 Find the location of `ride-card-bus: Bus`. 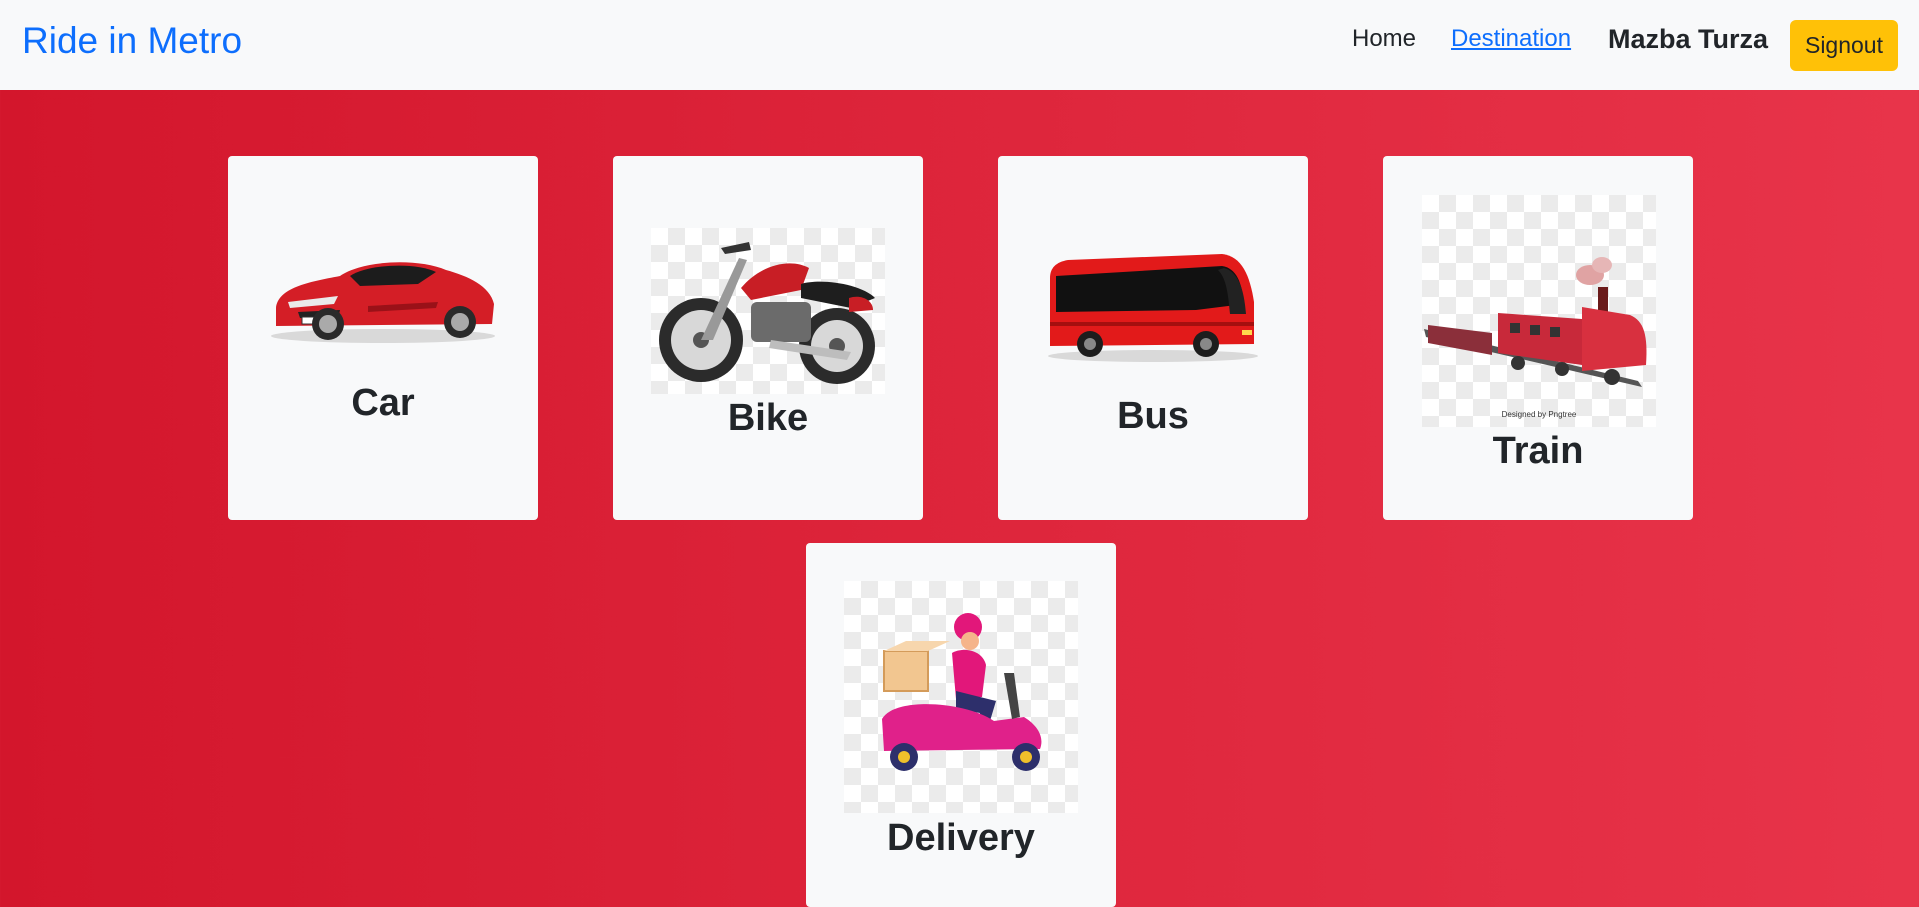

ride-card-bus: Bus is located at coordinates (1153, 338).